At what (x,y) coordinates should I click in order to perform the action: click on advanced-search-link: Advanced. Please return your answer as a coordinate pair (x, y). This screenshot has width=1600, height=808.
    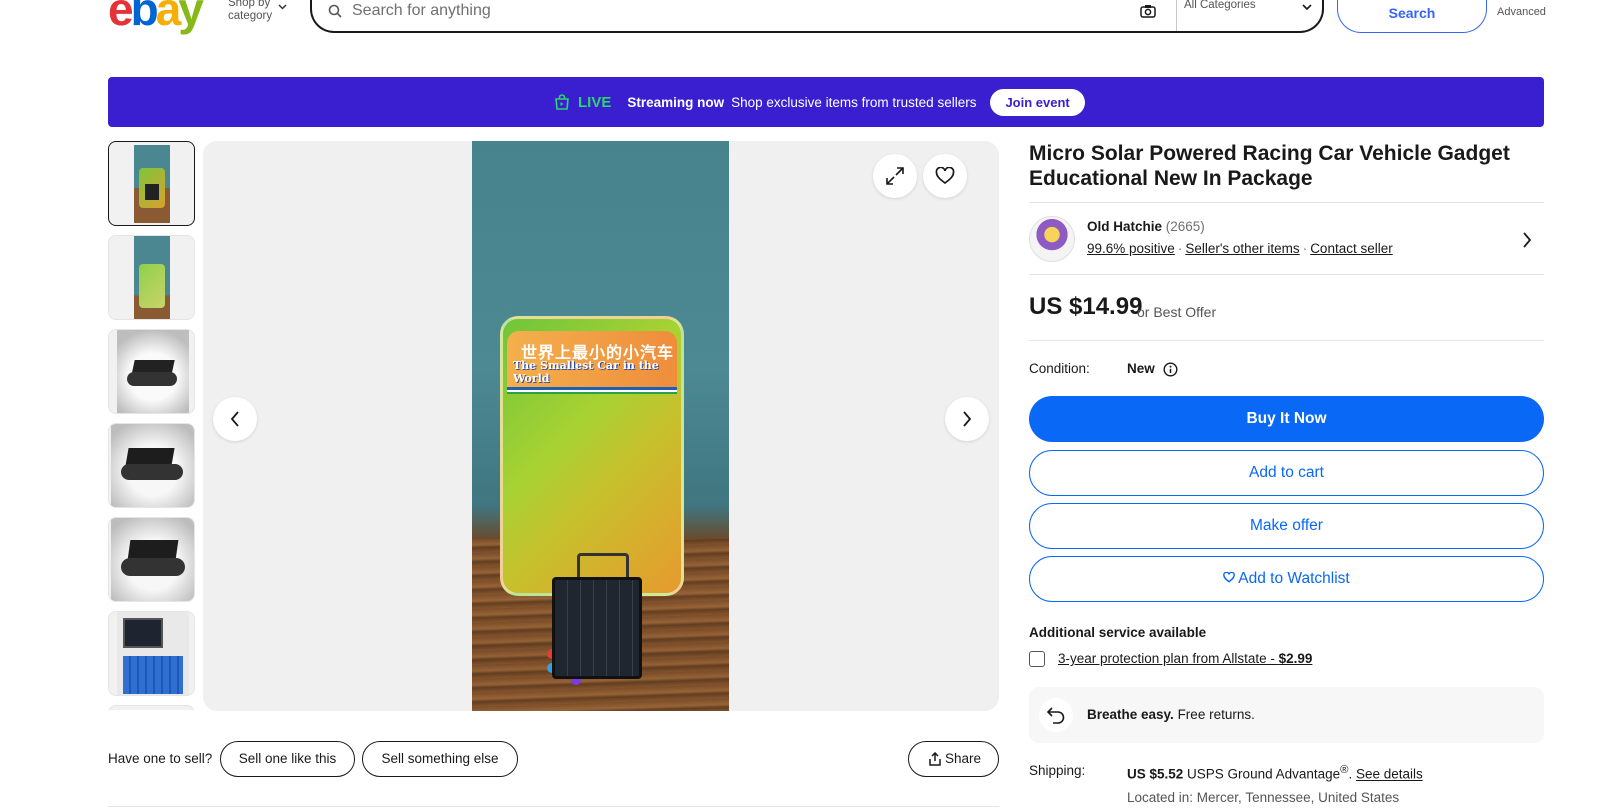
    Looking at the image, I should click on (1521, 12).